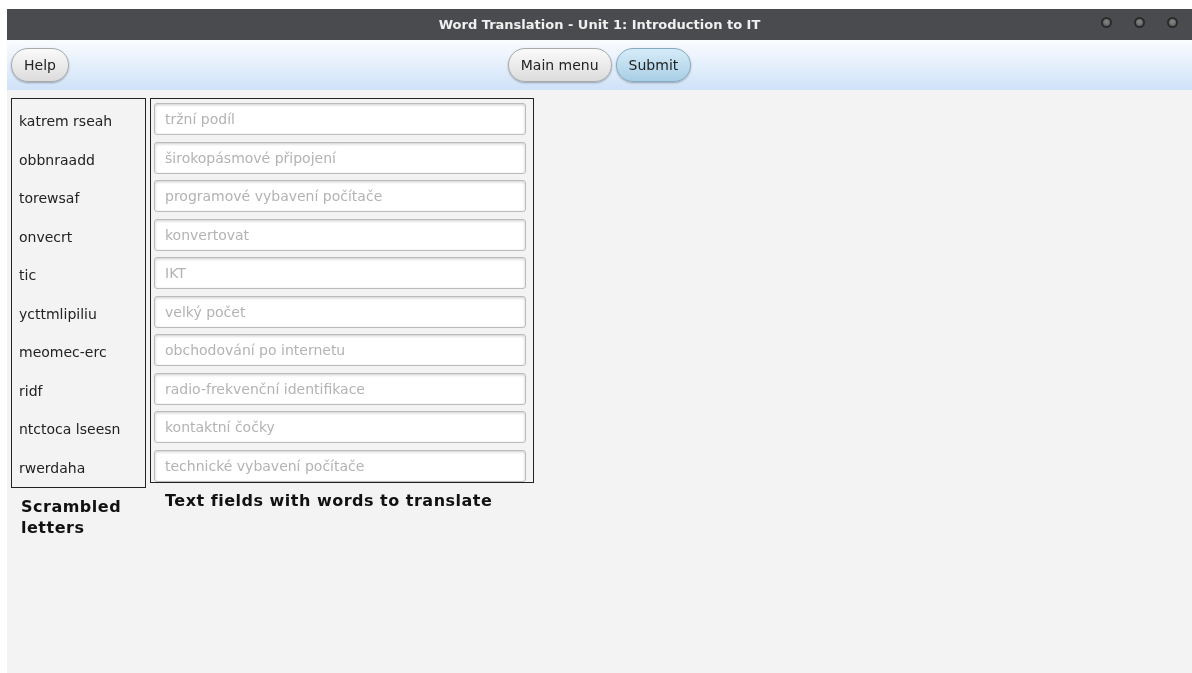 The width and height of the screenshot is (1192, 673). I want to click on translation-field: širokopásmové připojení, so click(340, 157).